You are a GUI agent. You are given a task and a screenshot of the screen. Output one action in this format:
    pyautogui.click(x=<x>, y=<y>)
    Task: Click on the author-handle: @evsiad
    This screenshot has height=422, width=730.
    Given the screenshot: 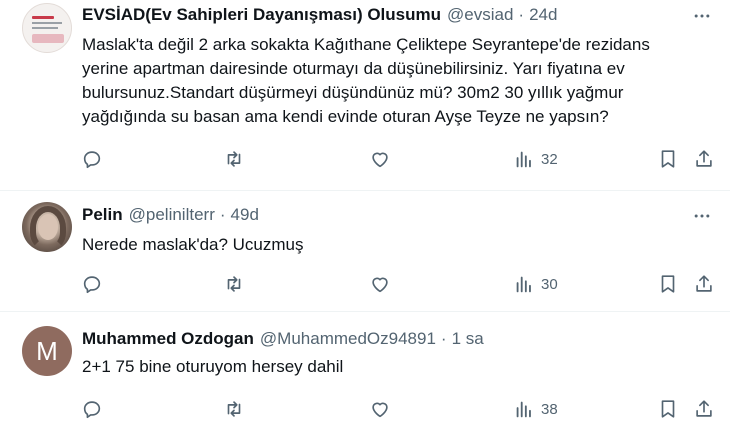 What is the action you would take?
    pyautogui.click(x=480, y=15)
    